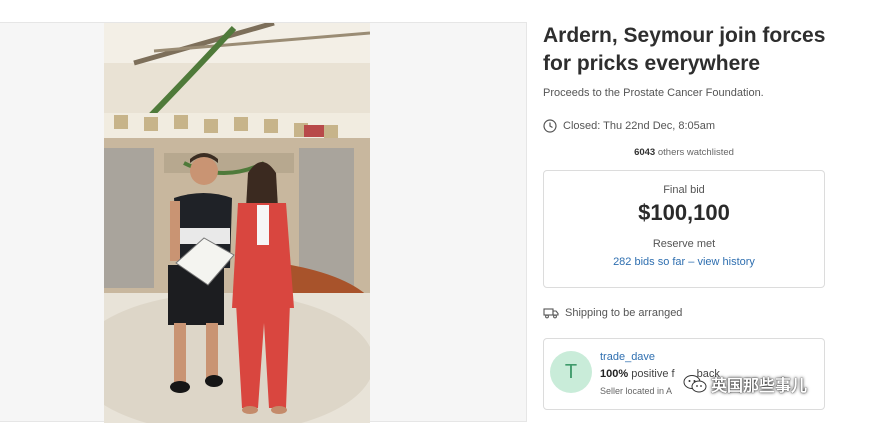 Image resolution: width=870 pixels, height=426 pixels. I want to click on shipping-info: Shipping to be arranged, so click(612, 313).